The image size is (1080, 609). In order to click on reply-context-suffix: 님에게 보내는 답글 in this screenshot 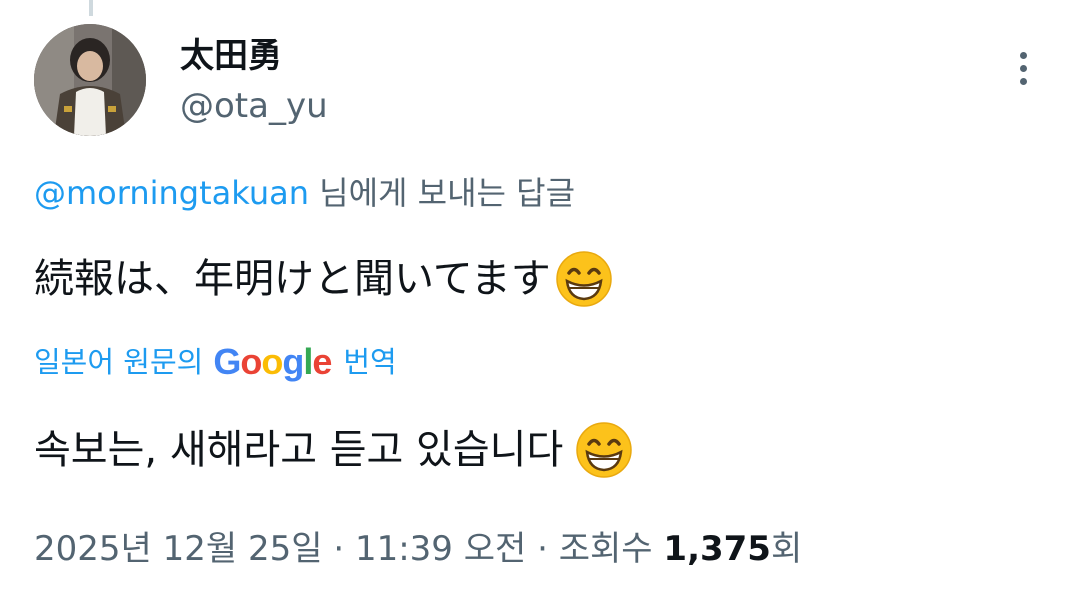, I will do `click(442, 193)`.